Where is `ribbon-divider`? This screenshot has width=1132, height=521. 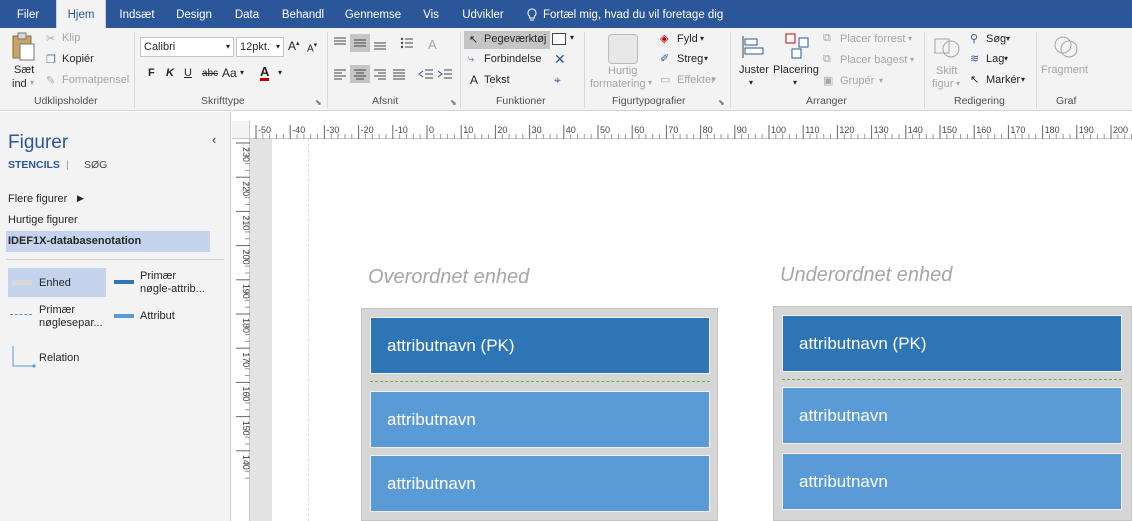 ribbon-divider is located at coordinates (327, 70).